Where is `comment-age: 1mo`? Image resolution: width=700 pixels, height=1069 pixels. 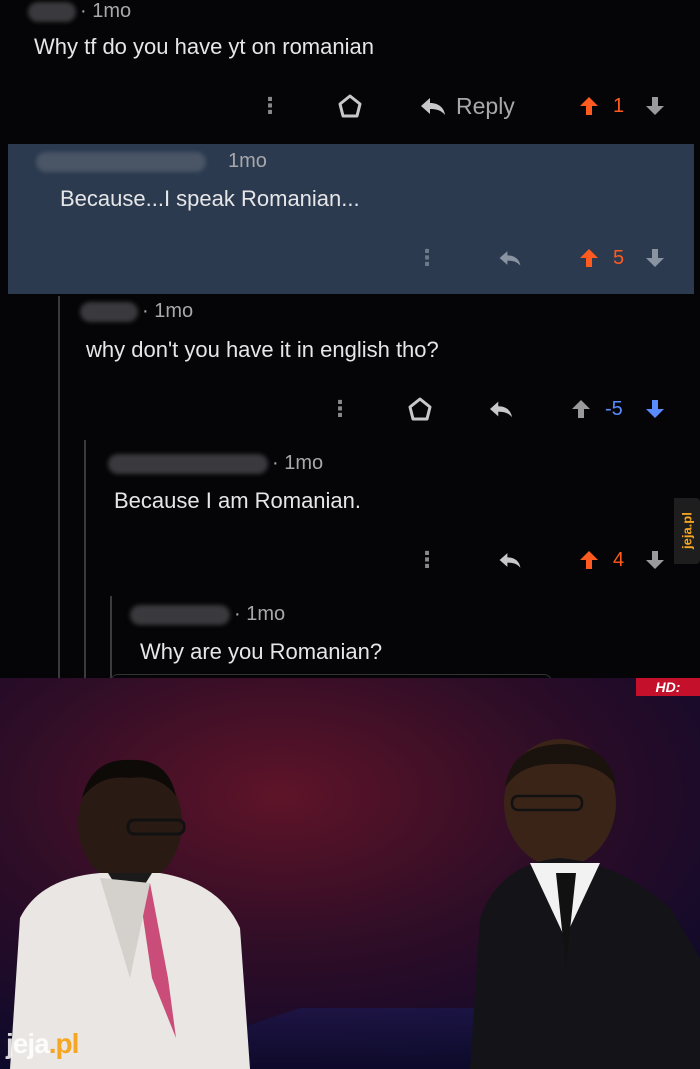
comment-age: 1mo is located at coordinates (247, 161).